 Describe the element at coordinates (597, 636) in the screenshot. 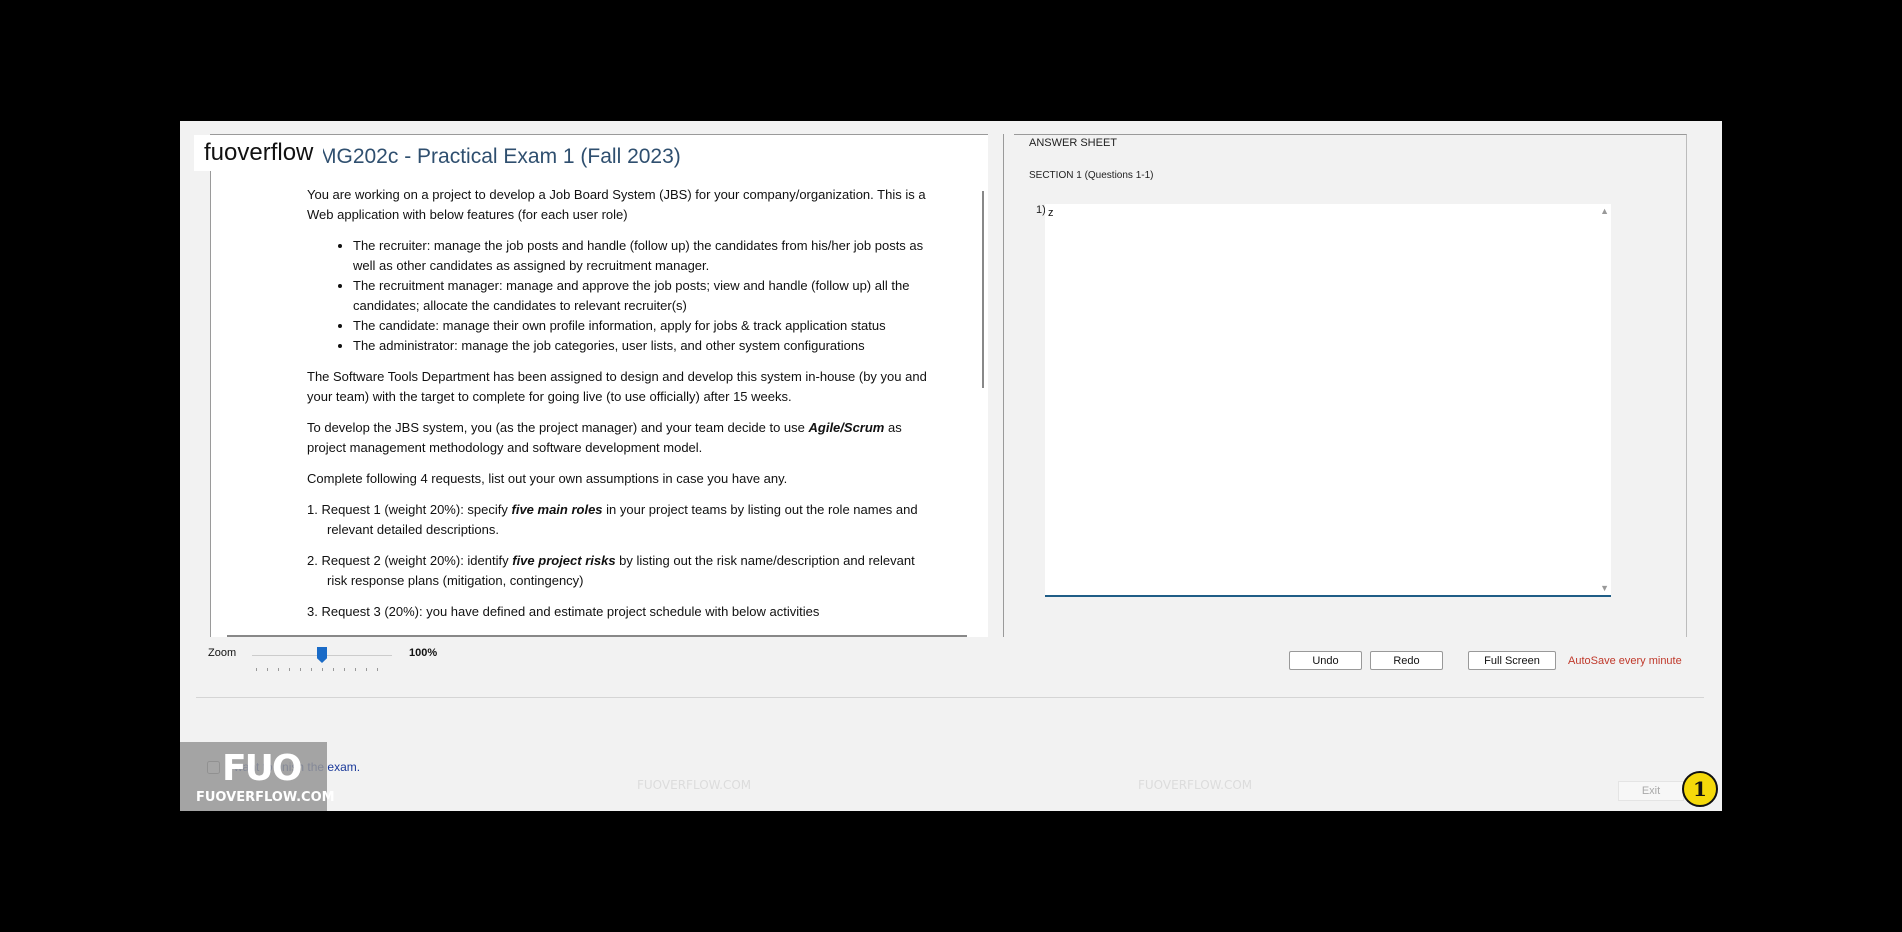

I see `exam-horizontal-scrollbar` at that location.